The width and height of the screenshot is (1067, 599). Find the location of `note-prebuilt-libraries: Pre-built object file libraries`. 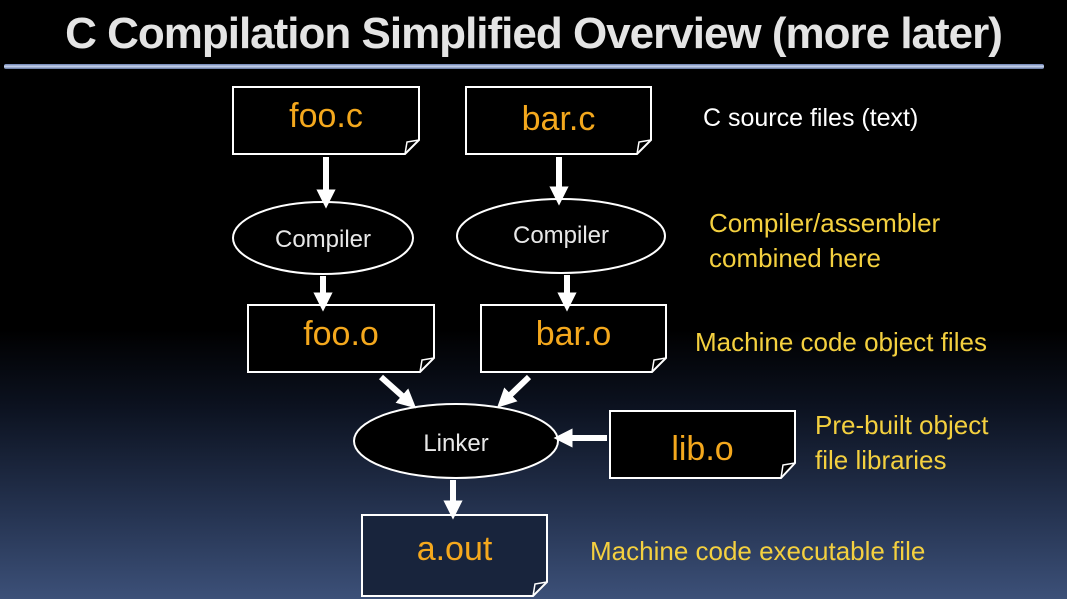

note-prebuilt-libraries: Pre-built object file libraries is located at coordinates (901, 443).